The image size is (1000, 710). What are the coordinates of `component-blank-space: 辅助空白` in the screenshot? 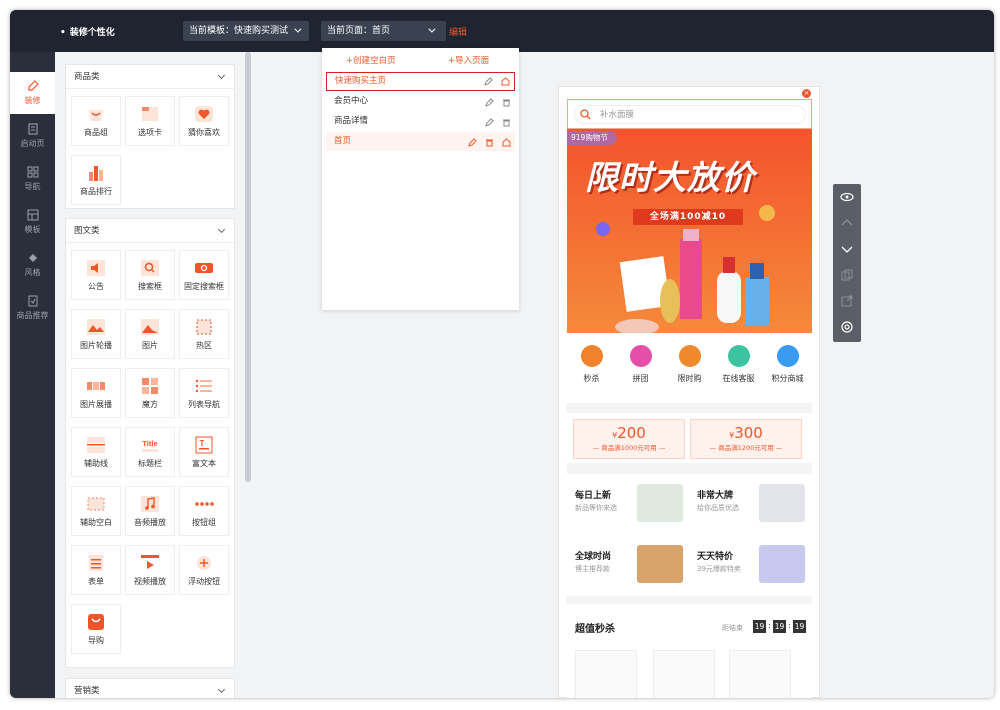 It's located at (96, 511).